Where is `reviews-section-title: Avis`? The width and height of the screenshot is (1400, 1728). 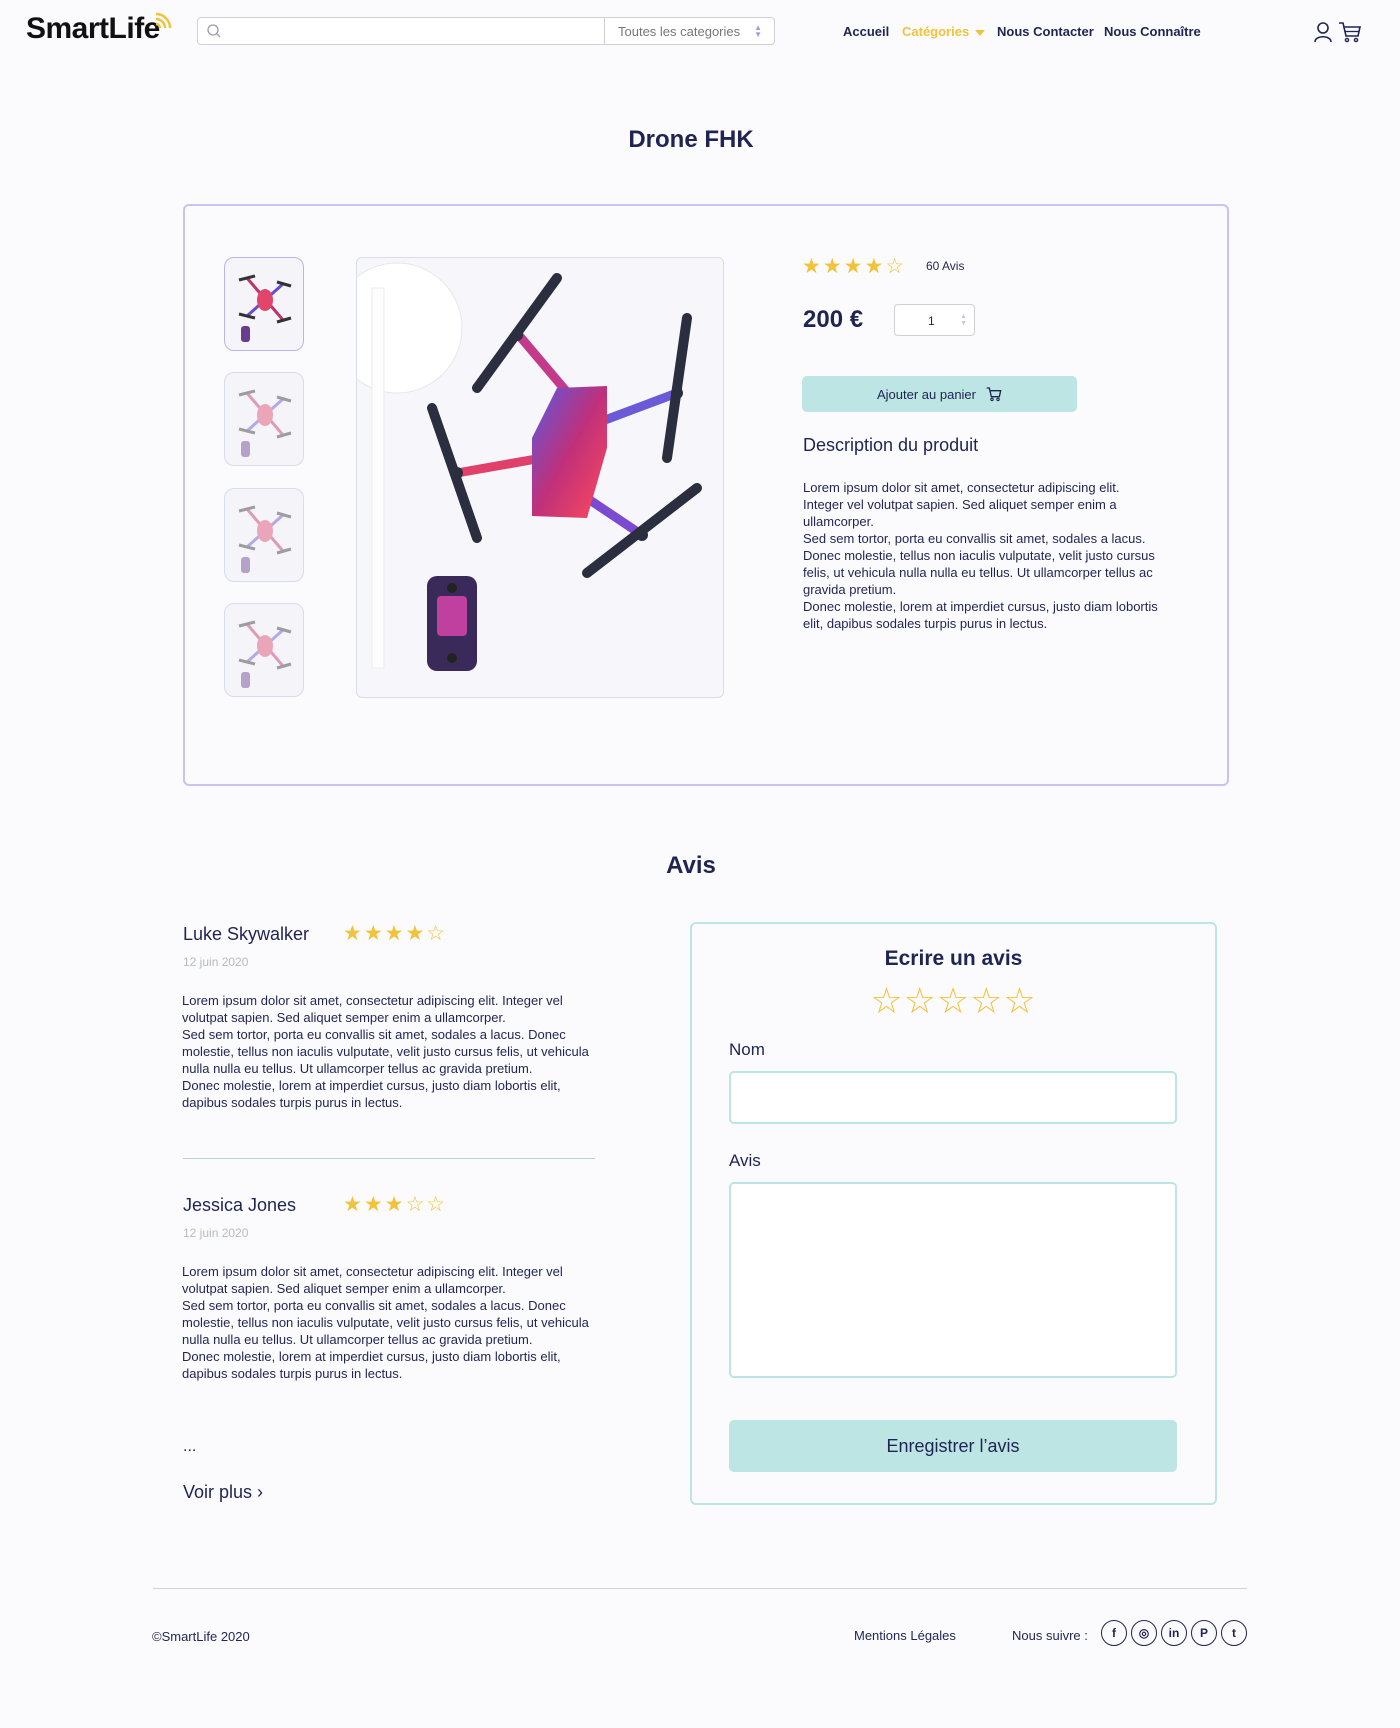
reviews-section-title: Avis is located at coordinates (691, 865).